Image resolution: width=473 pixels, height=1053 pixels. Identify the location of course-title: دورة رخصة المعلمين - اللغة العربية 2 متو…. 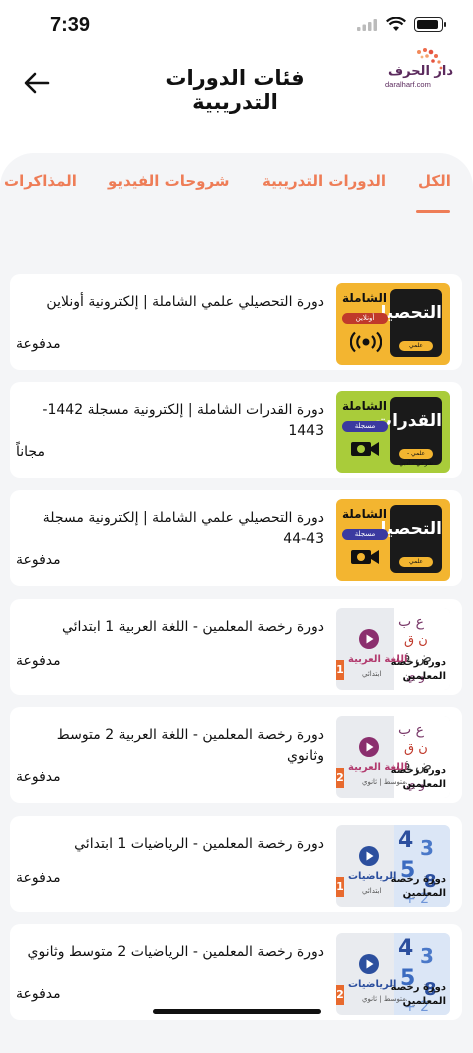
(190, 745).